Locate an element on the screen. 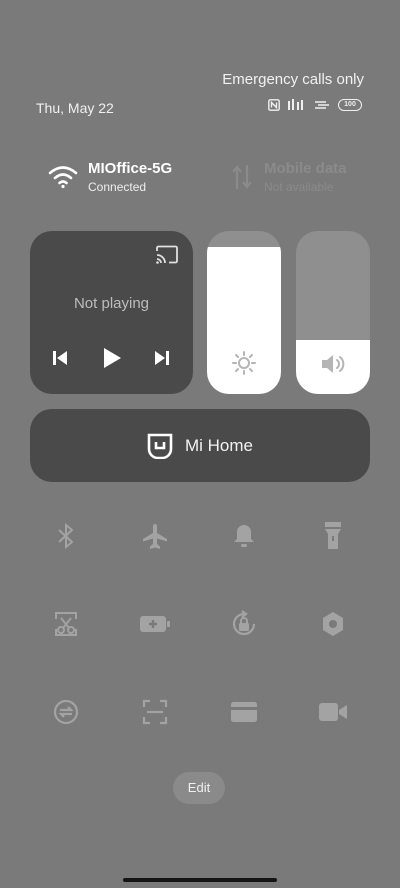 The height and width of the screenshot is (888, 400). emergency-calls-text: Emergency calls only is located at coordinates (293, 79).